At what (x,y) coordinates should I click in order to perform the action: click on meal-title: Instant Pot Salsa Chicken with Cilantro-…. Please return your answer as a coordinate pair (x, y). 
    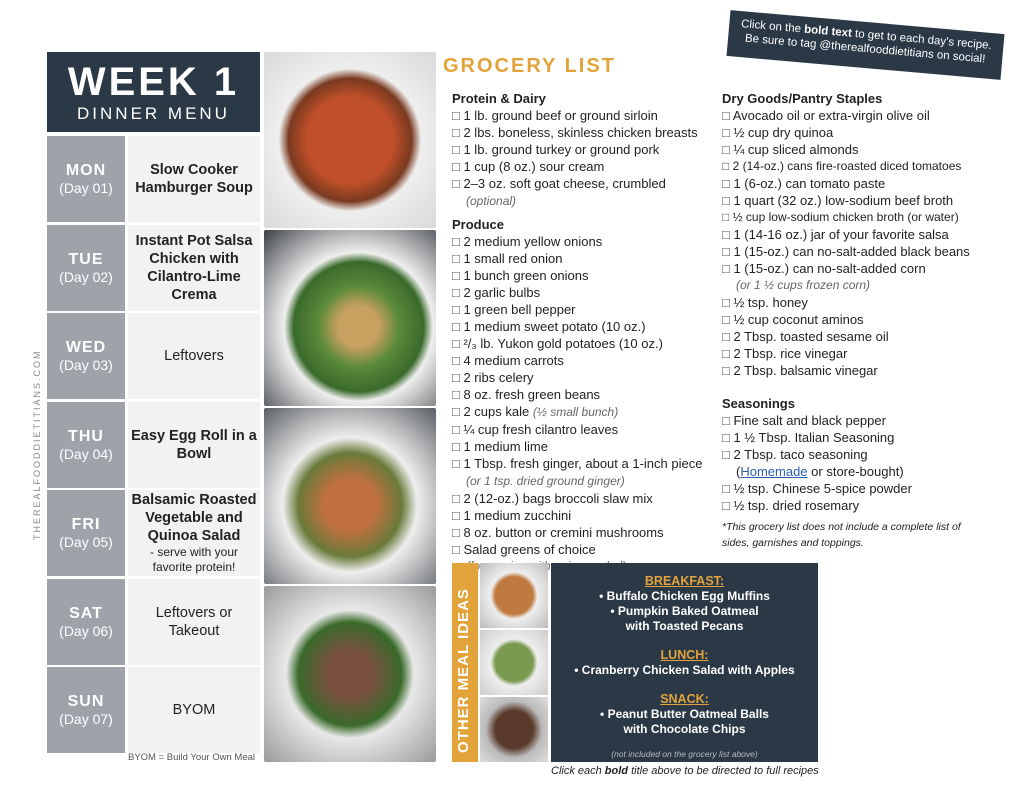
    Looking at the image, I should click on (194, 268).